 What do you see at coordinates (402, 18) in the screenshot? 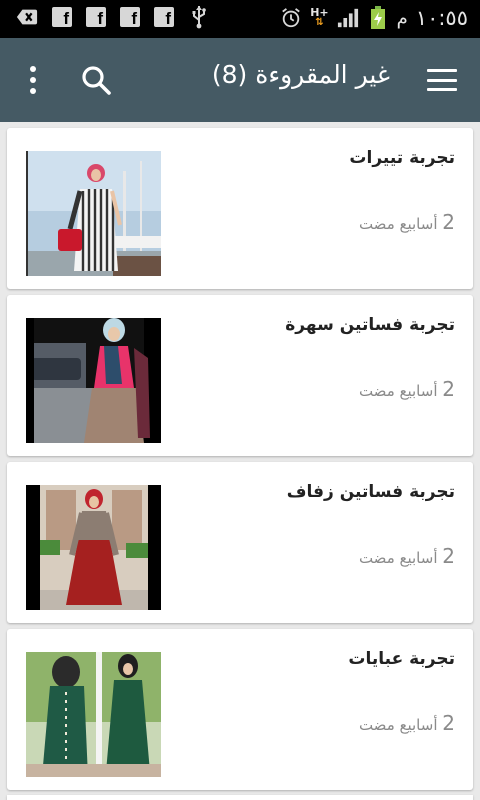
I see `clock-period: م` at bounding box center [402, 18].